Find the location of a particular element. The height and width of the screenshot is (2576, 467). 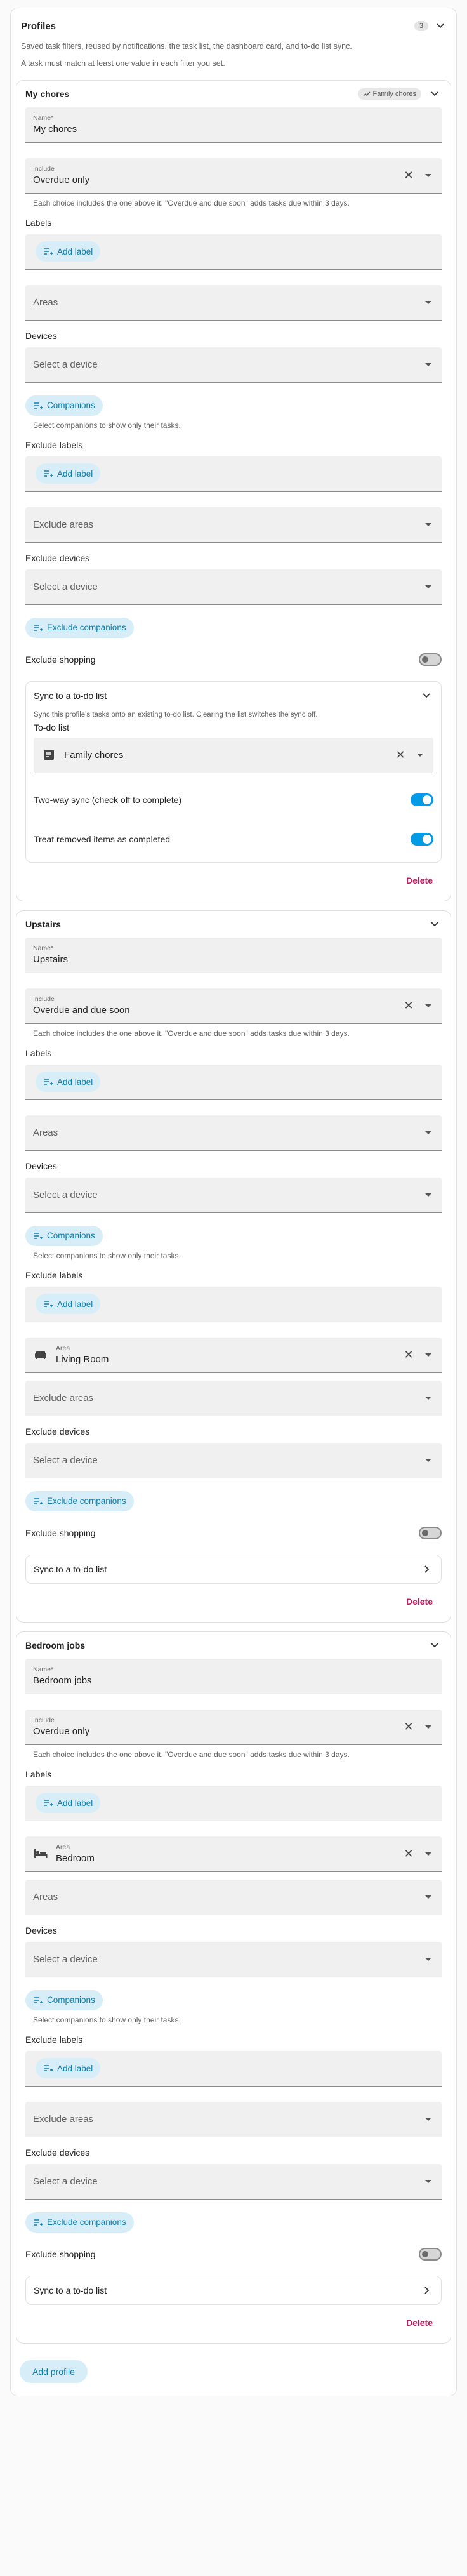

name-field: Name* Bedroom jobs is located at coordinates (233, 1676).